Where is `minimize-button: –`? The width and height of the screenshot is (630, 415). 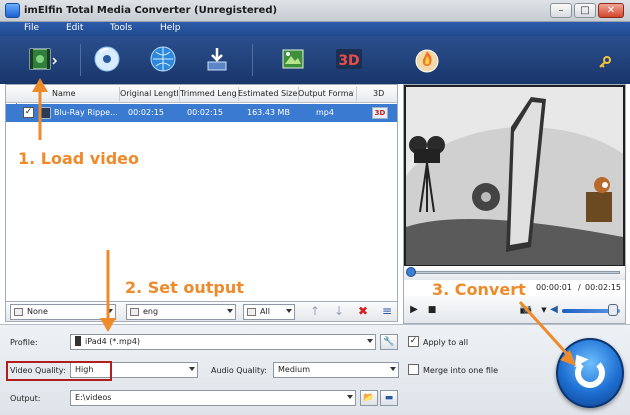 minimize-button: – is located at coordinates (561, 10).